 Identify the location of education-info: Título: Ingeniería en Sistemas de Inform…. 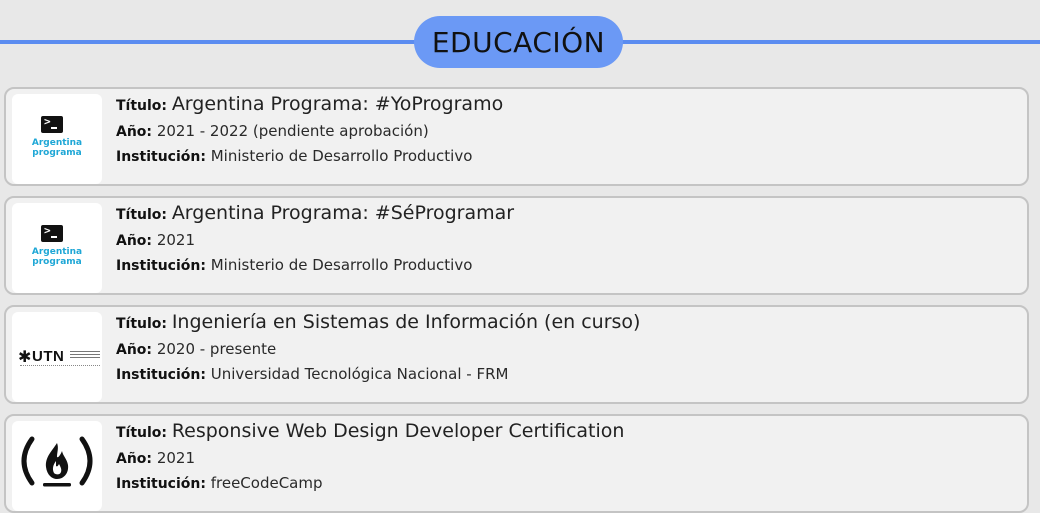
(566, 348).